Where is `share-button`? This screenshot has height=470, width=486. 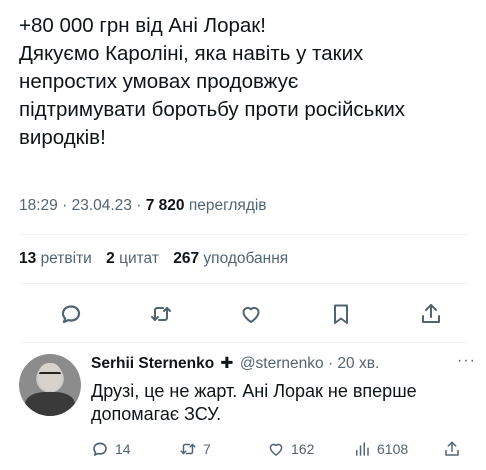
share-button is located at coordinates (431, 314).